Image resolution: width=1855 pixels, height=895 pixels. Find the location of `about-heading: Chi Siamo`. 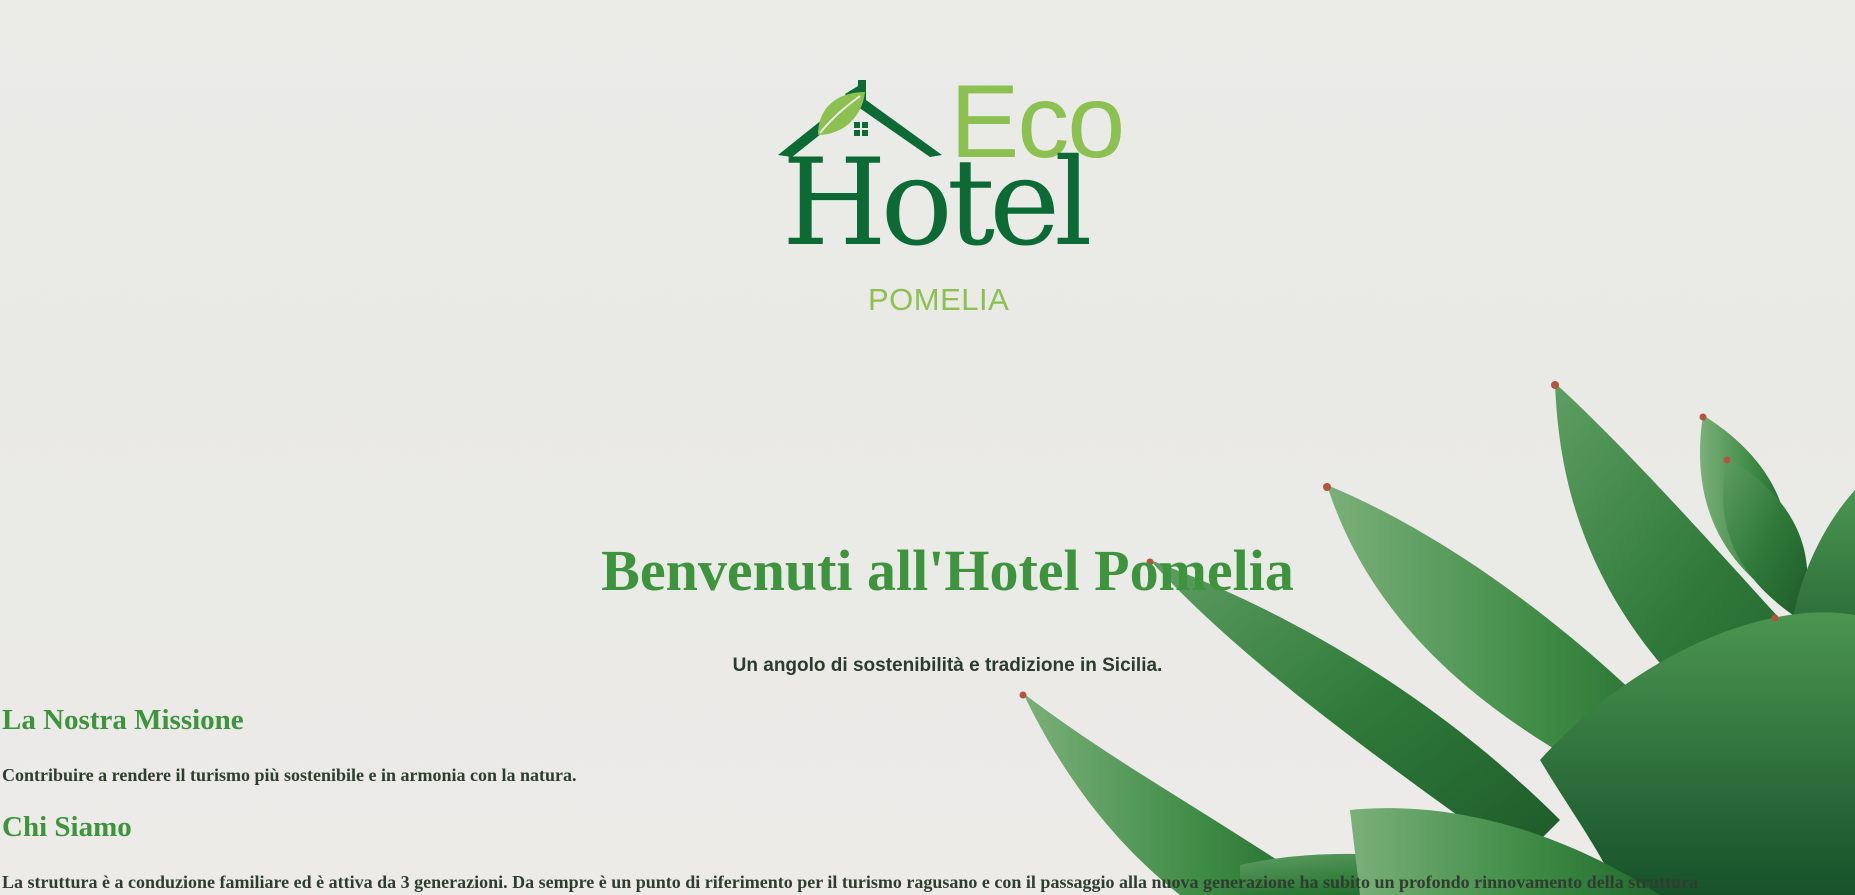

about-heading: Chi Siamo is located at coordinates (67, 827).